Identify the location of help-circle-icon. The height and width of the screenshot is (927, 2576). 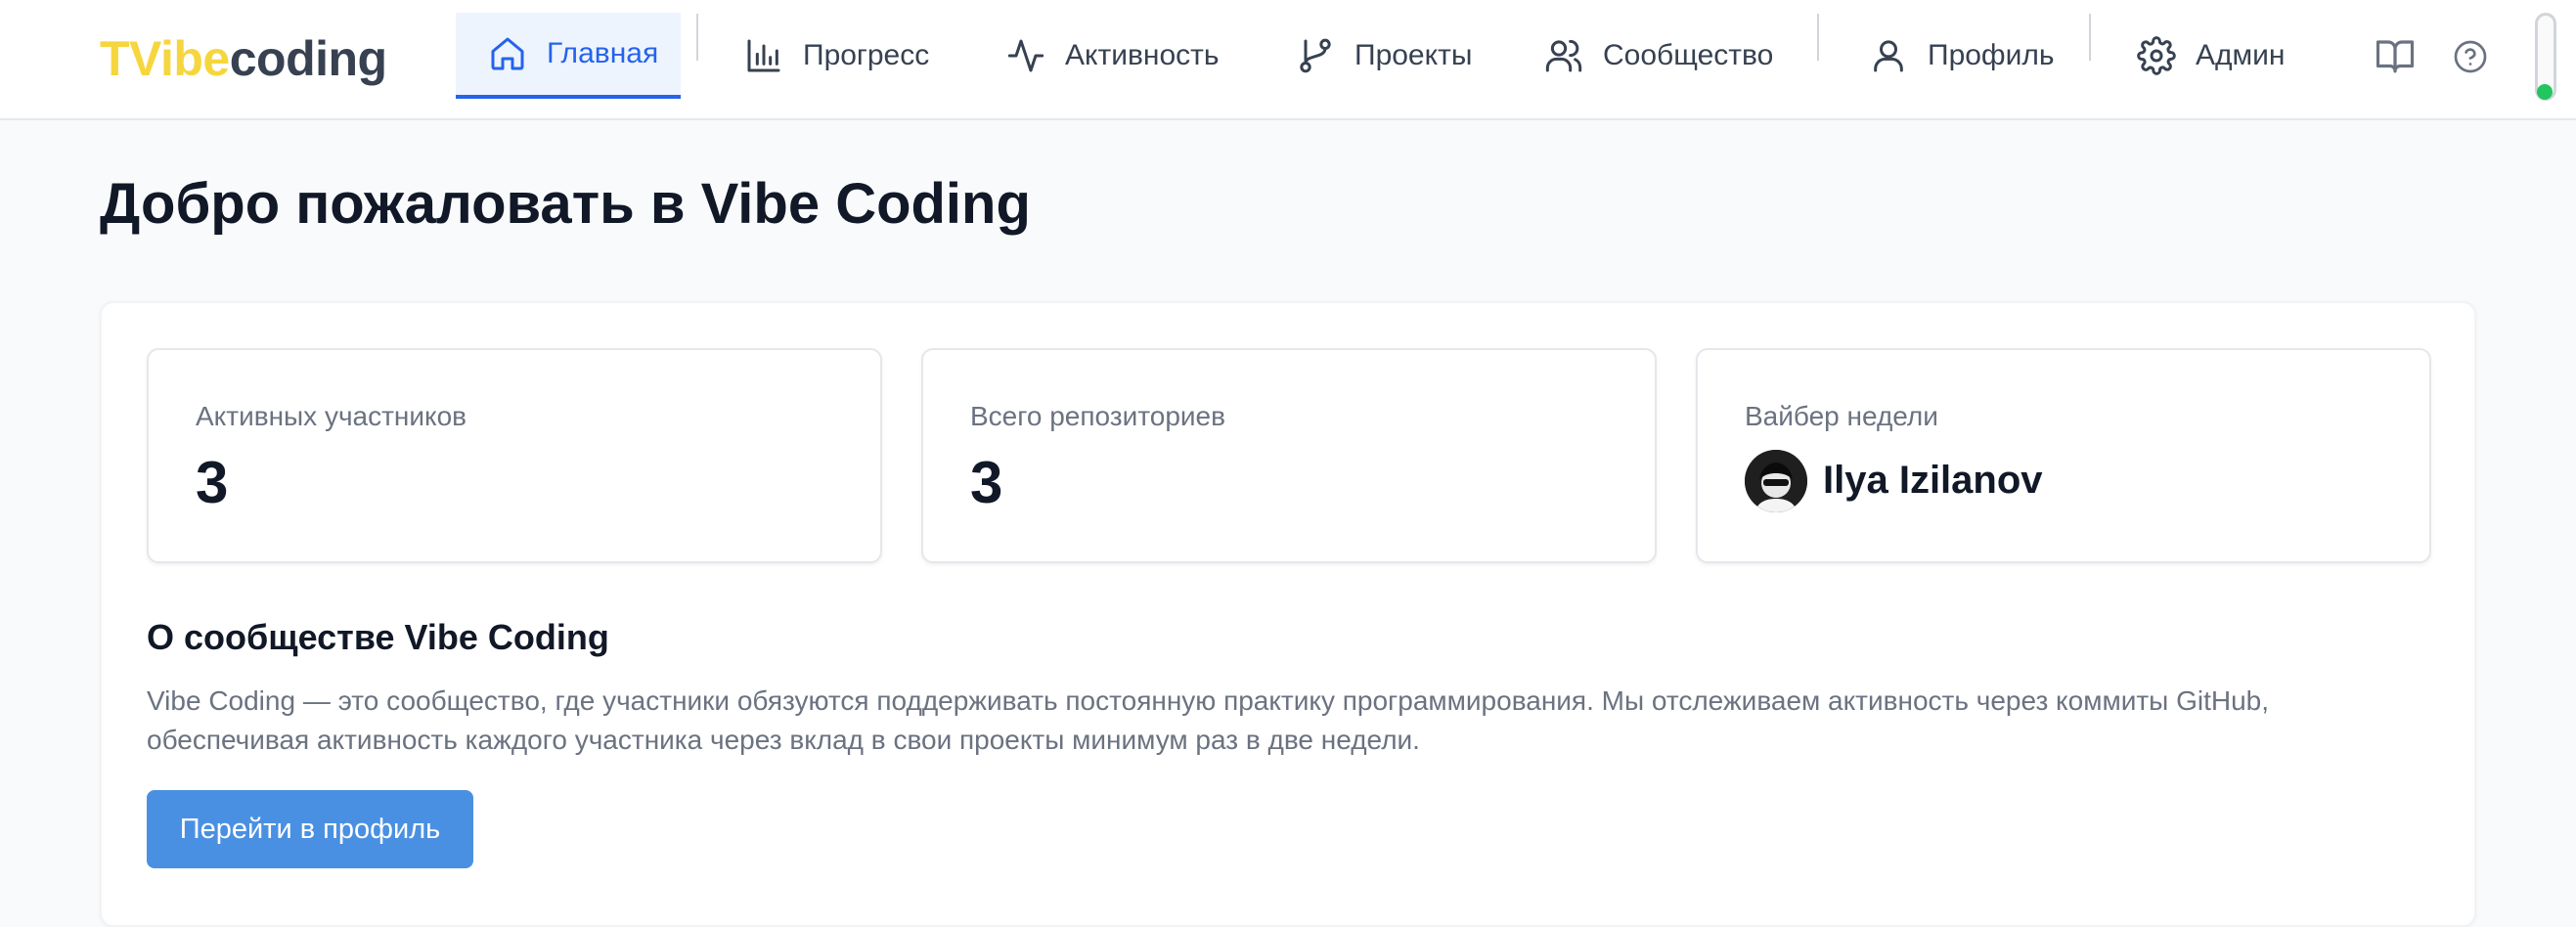
(2470, 56).